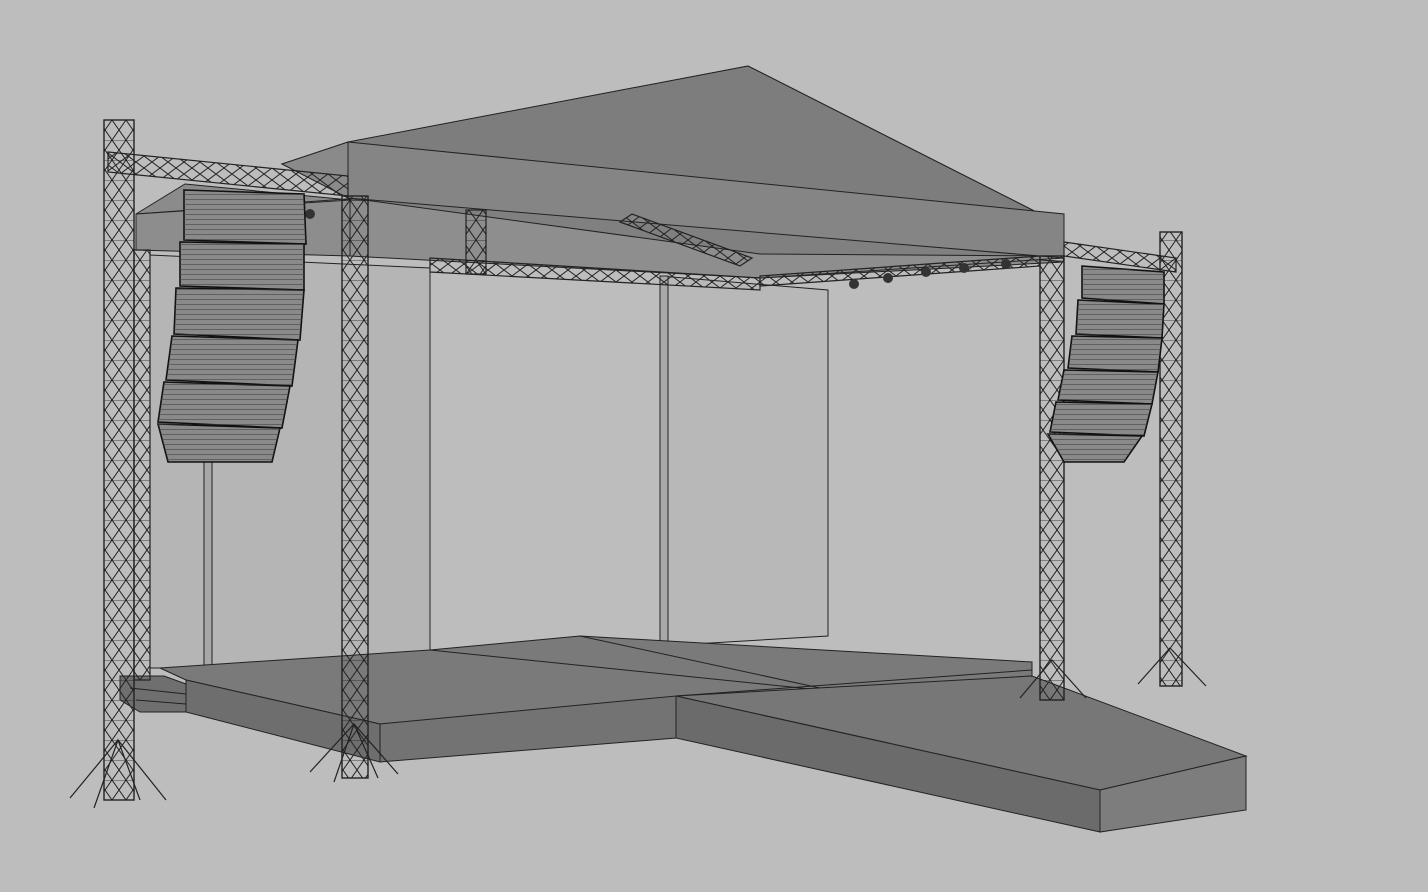 The image size is (1428, 892). Describe the element at coordinates (476, 242) in the screenshot. I see `truss-column-back-center` at that location.